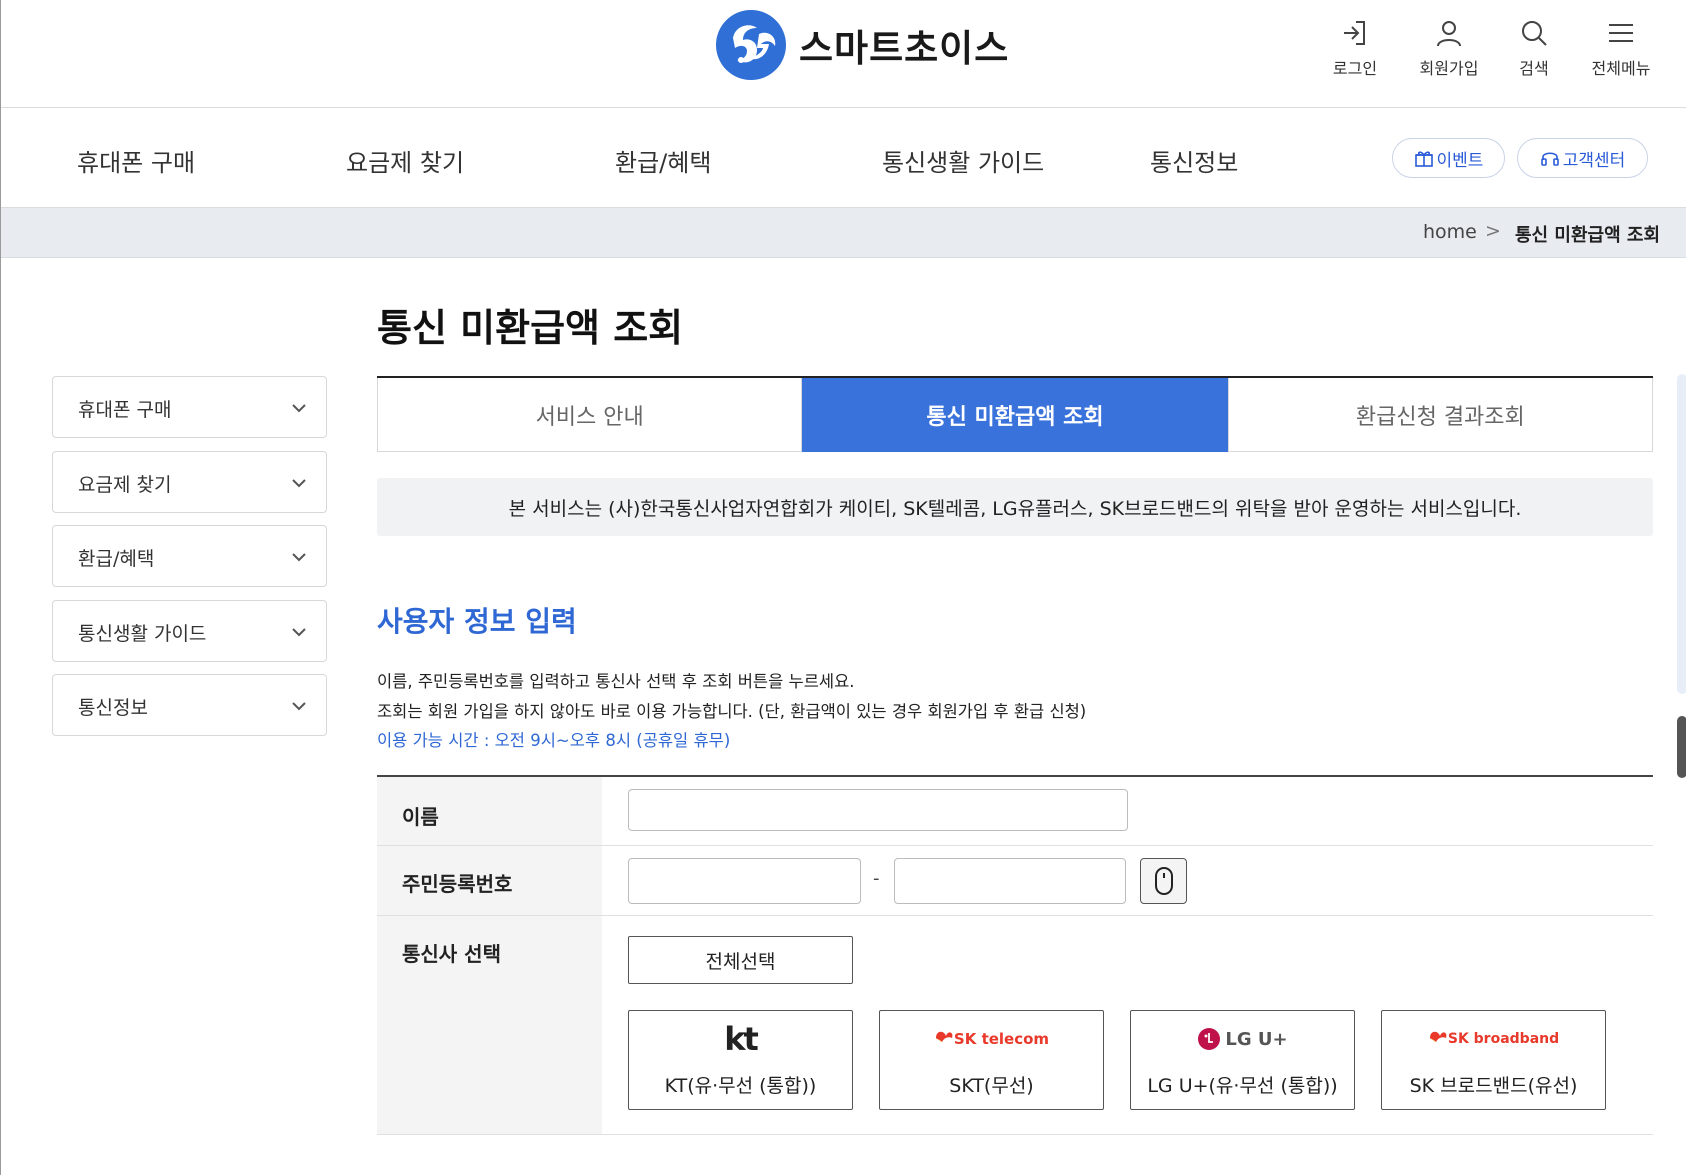 This screenshot has width=1686, height=1175. What do you see at coordinates (904, 48) in the screenshot?
I see `logo-text: 스마트초이스` at bounding box center [904, 48].